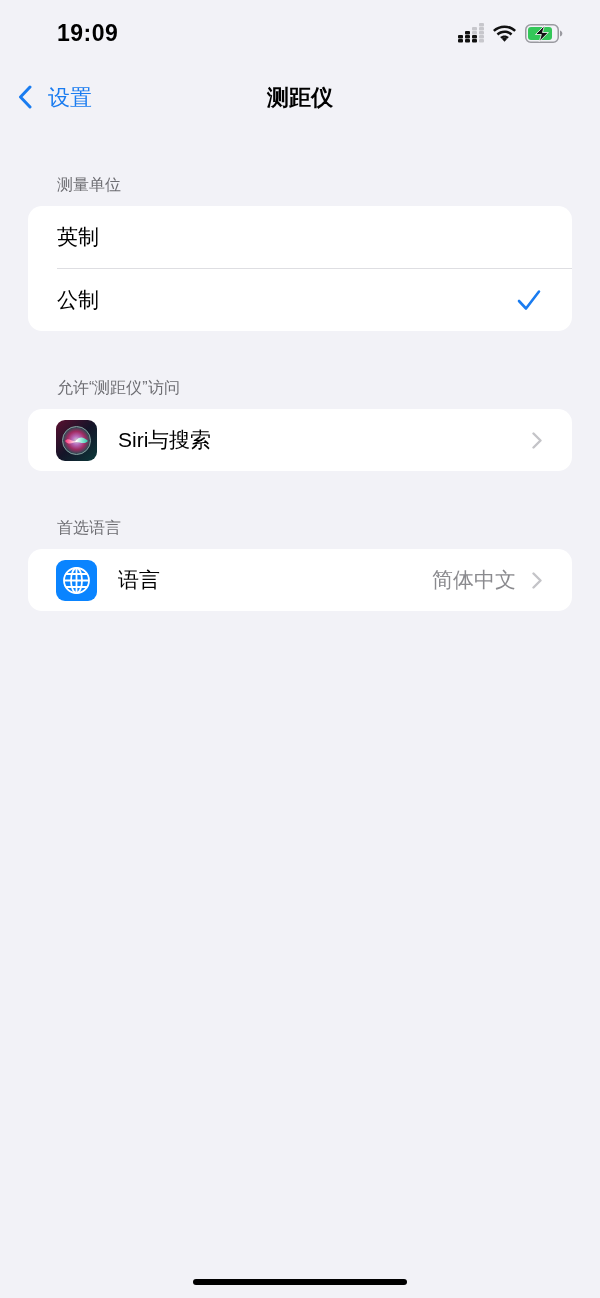 Image resolution: width=600 pixels, height=1298 pixels. I want to click on nav-title: 测距仪, so click(300, 97).